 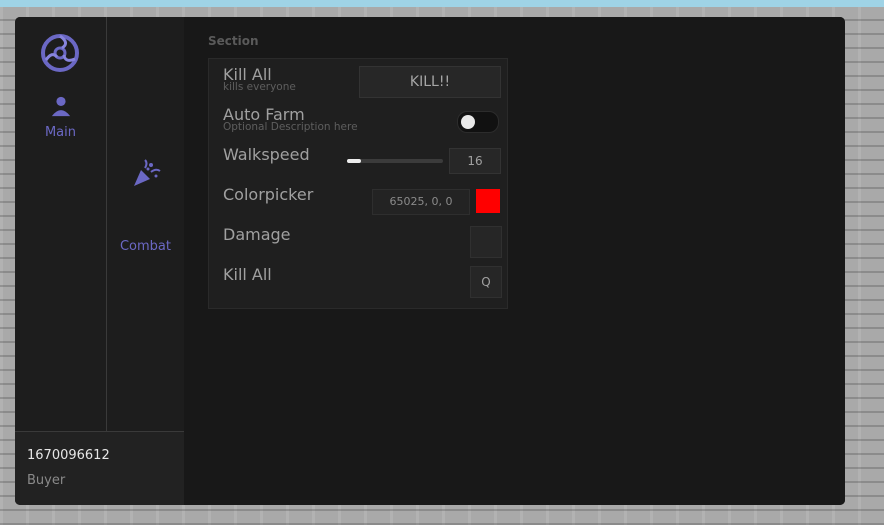 I want to click on user-icon, so click(x=60, y=106).